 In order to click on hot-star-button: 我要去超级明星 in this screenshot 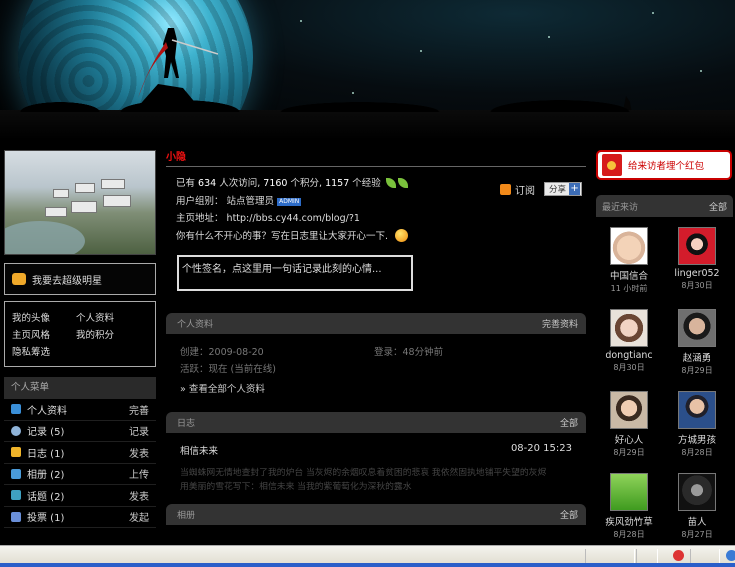, I will do `click(80, 279)`.